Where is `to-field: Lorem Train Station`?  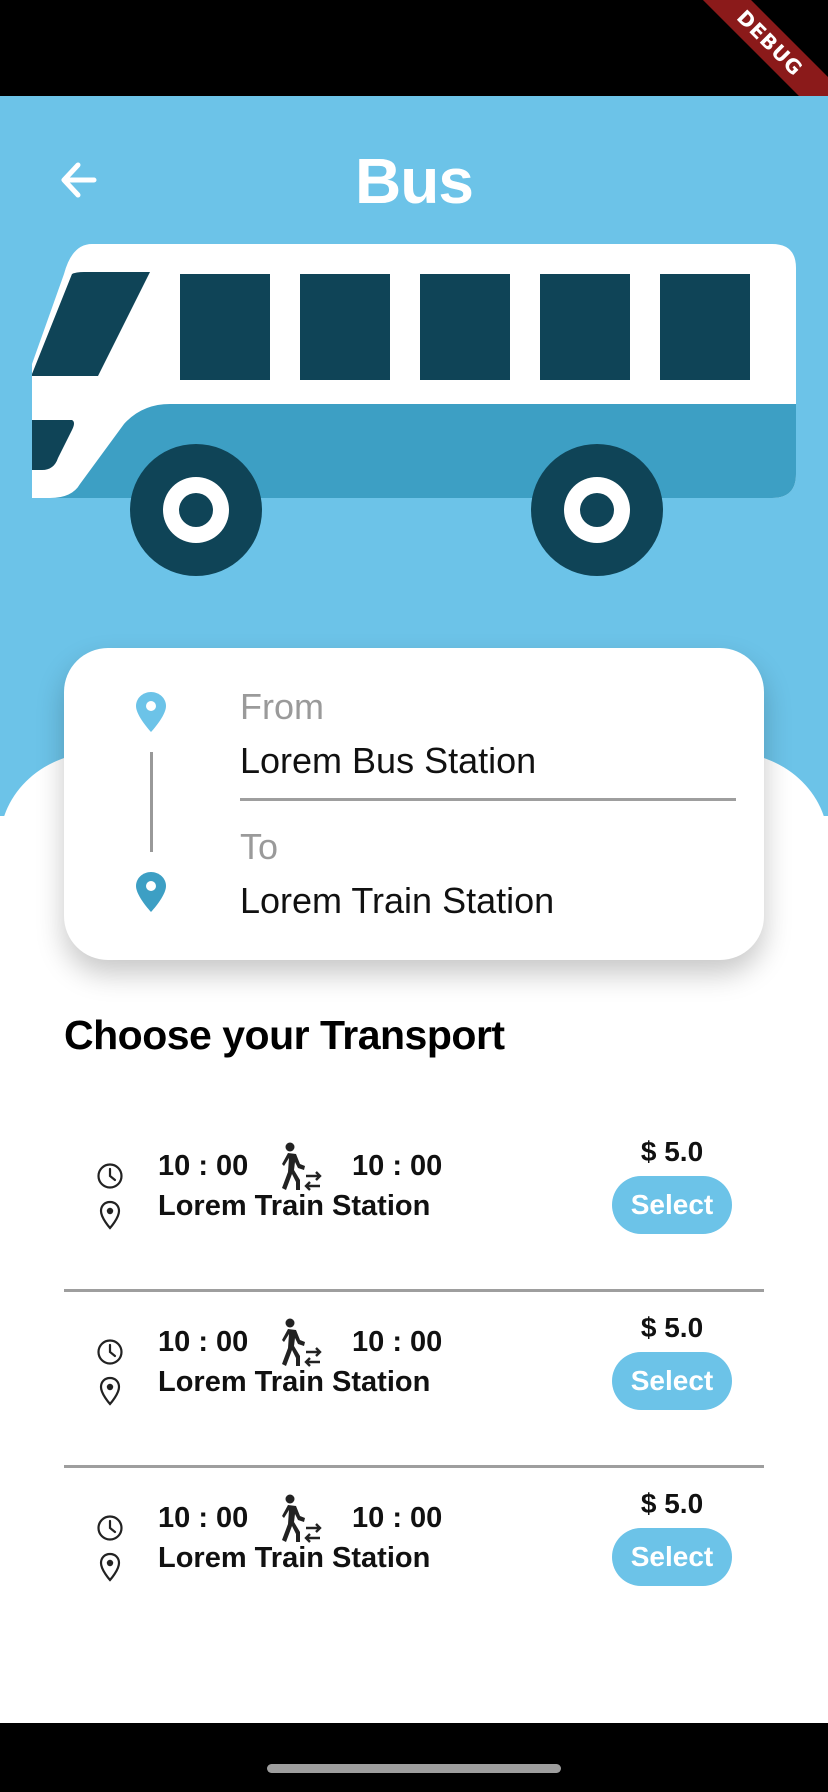
to-field: Lorem Train Station is located at coordinates (397, 901).